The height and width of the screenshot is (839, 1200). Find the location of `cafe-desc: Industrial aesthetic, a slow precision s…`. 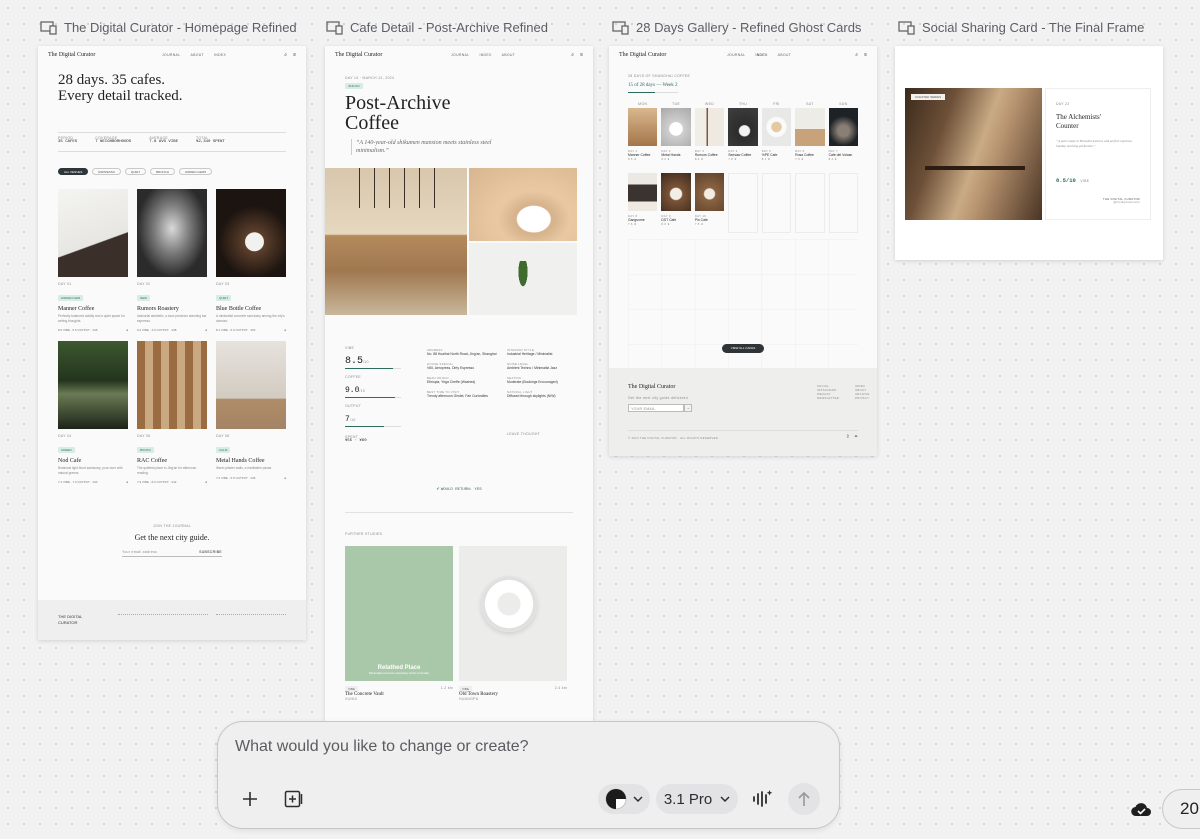

cafe-desc: Industrial aesthetic, a slow precision s… is located at coordinates (172, 318).